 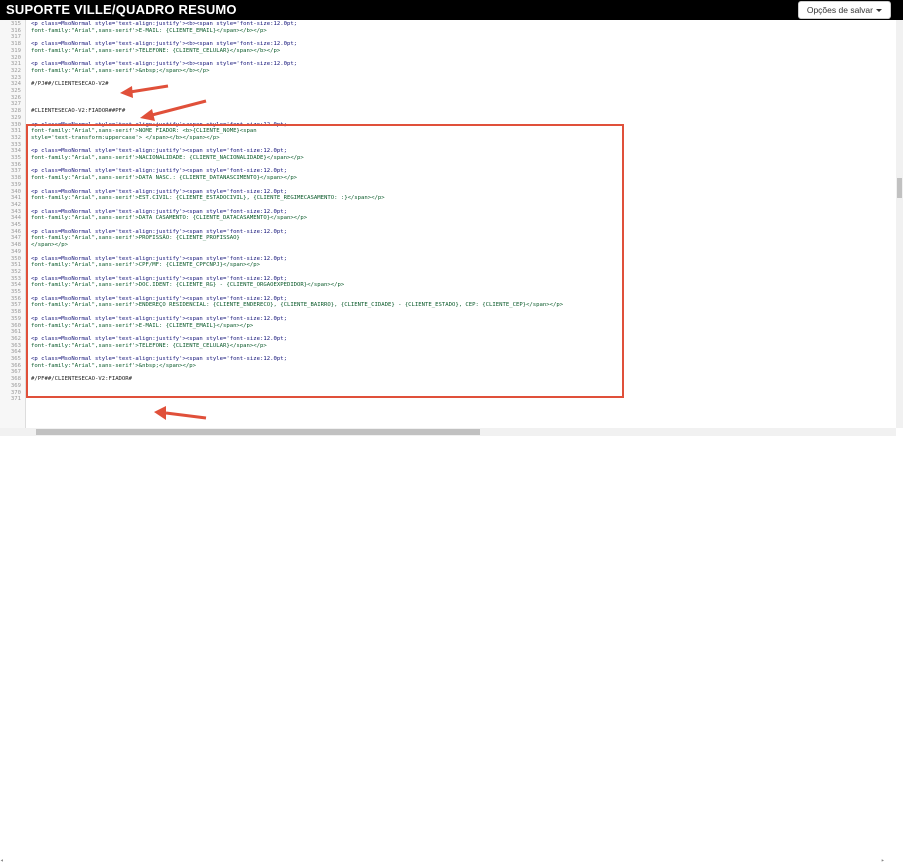 I want to click on line-number: 349, so click(x=15, y=251).